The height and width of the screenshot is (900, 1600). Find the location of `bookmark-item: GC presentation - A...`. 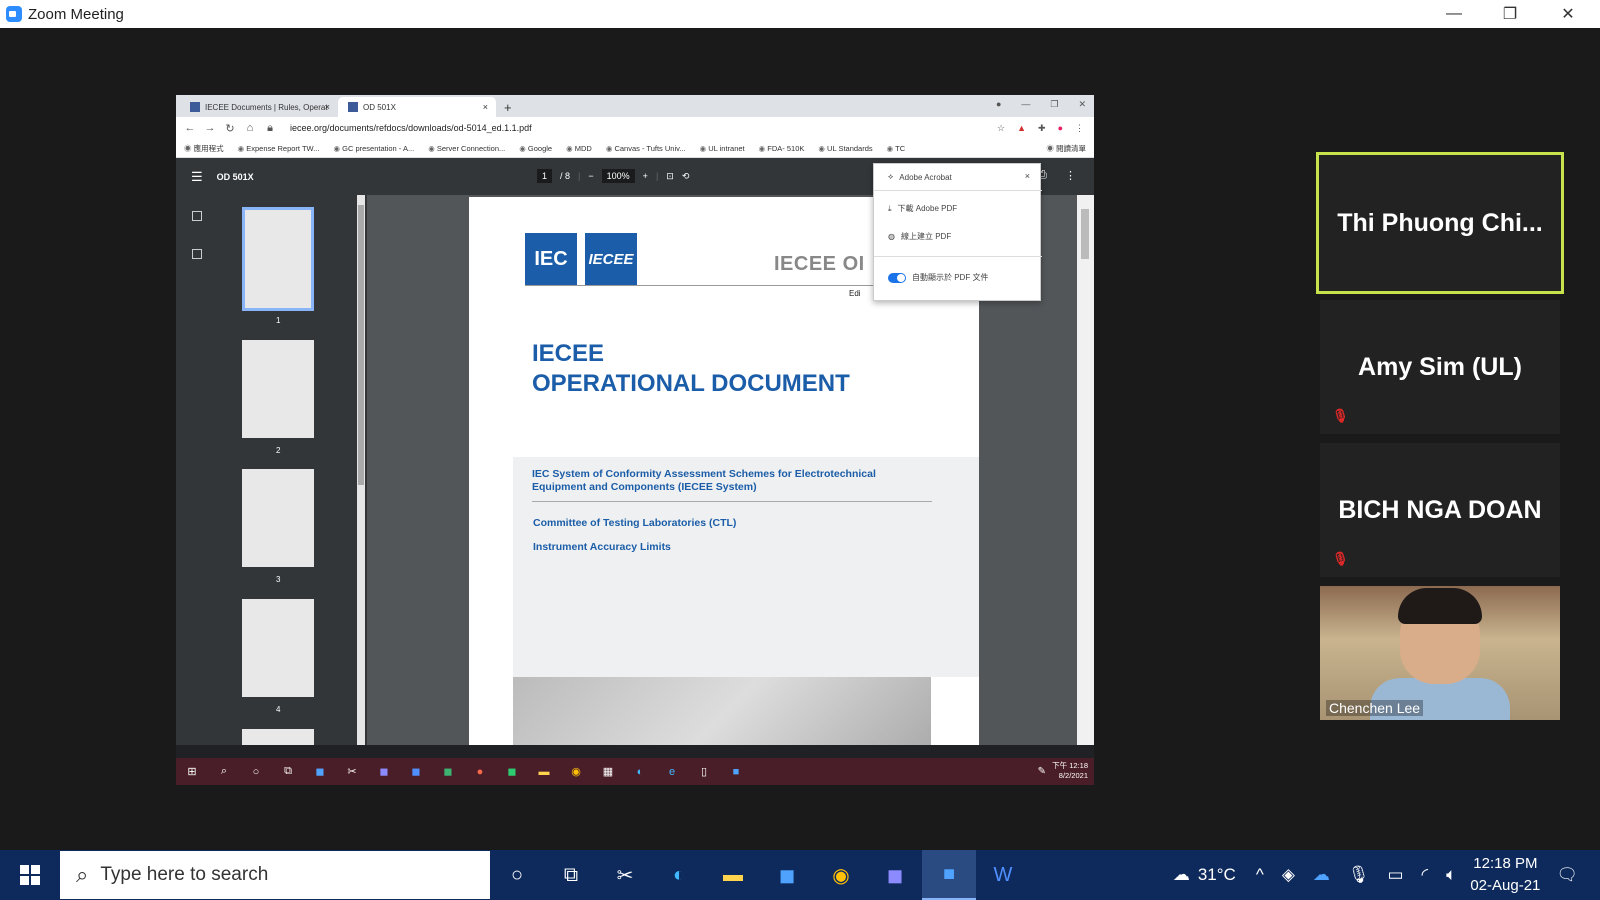

bookmark-item: GC presentation - A... is located at coordinates (373, 148).